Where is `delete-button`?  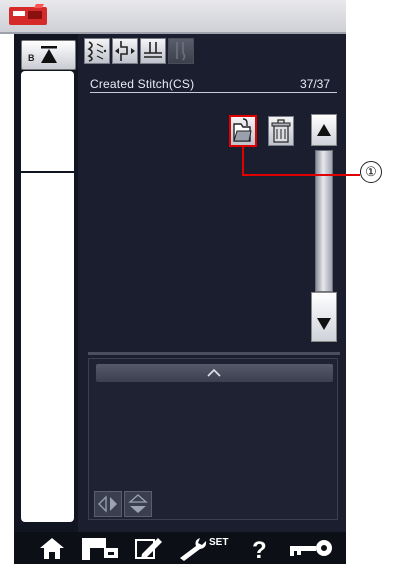
delete-button is located at coordinates (281, 131).